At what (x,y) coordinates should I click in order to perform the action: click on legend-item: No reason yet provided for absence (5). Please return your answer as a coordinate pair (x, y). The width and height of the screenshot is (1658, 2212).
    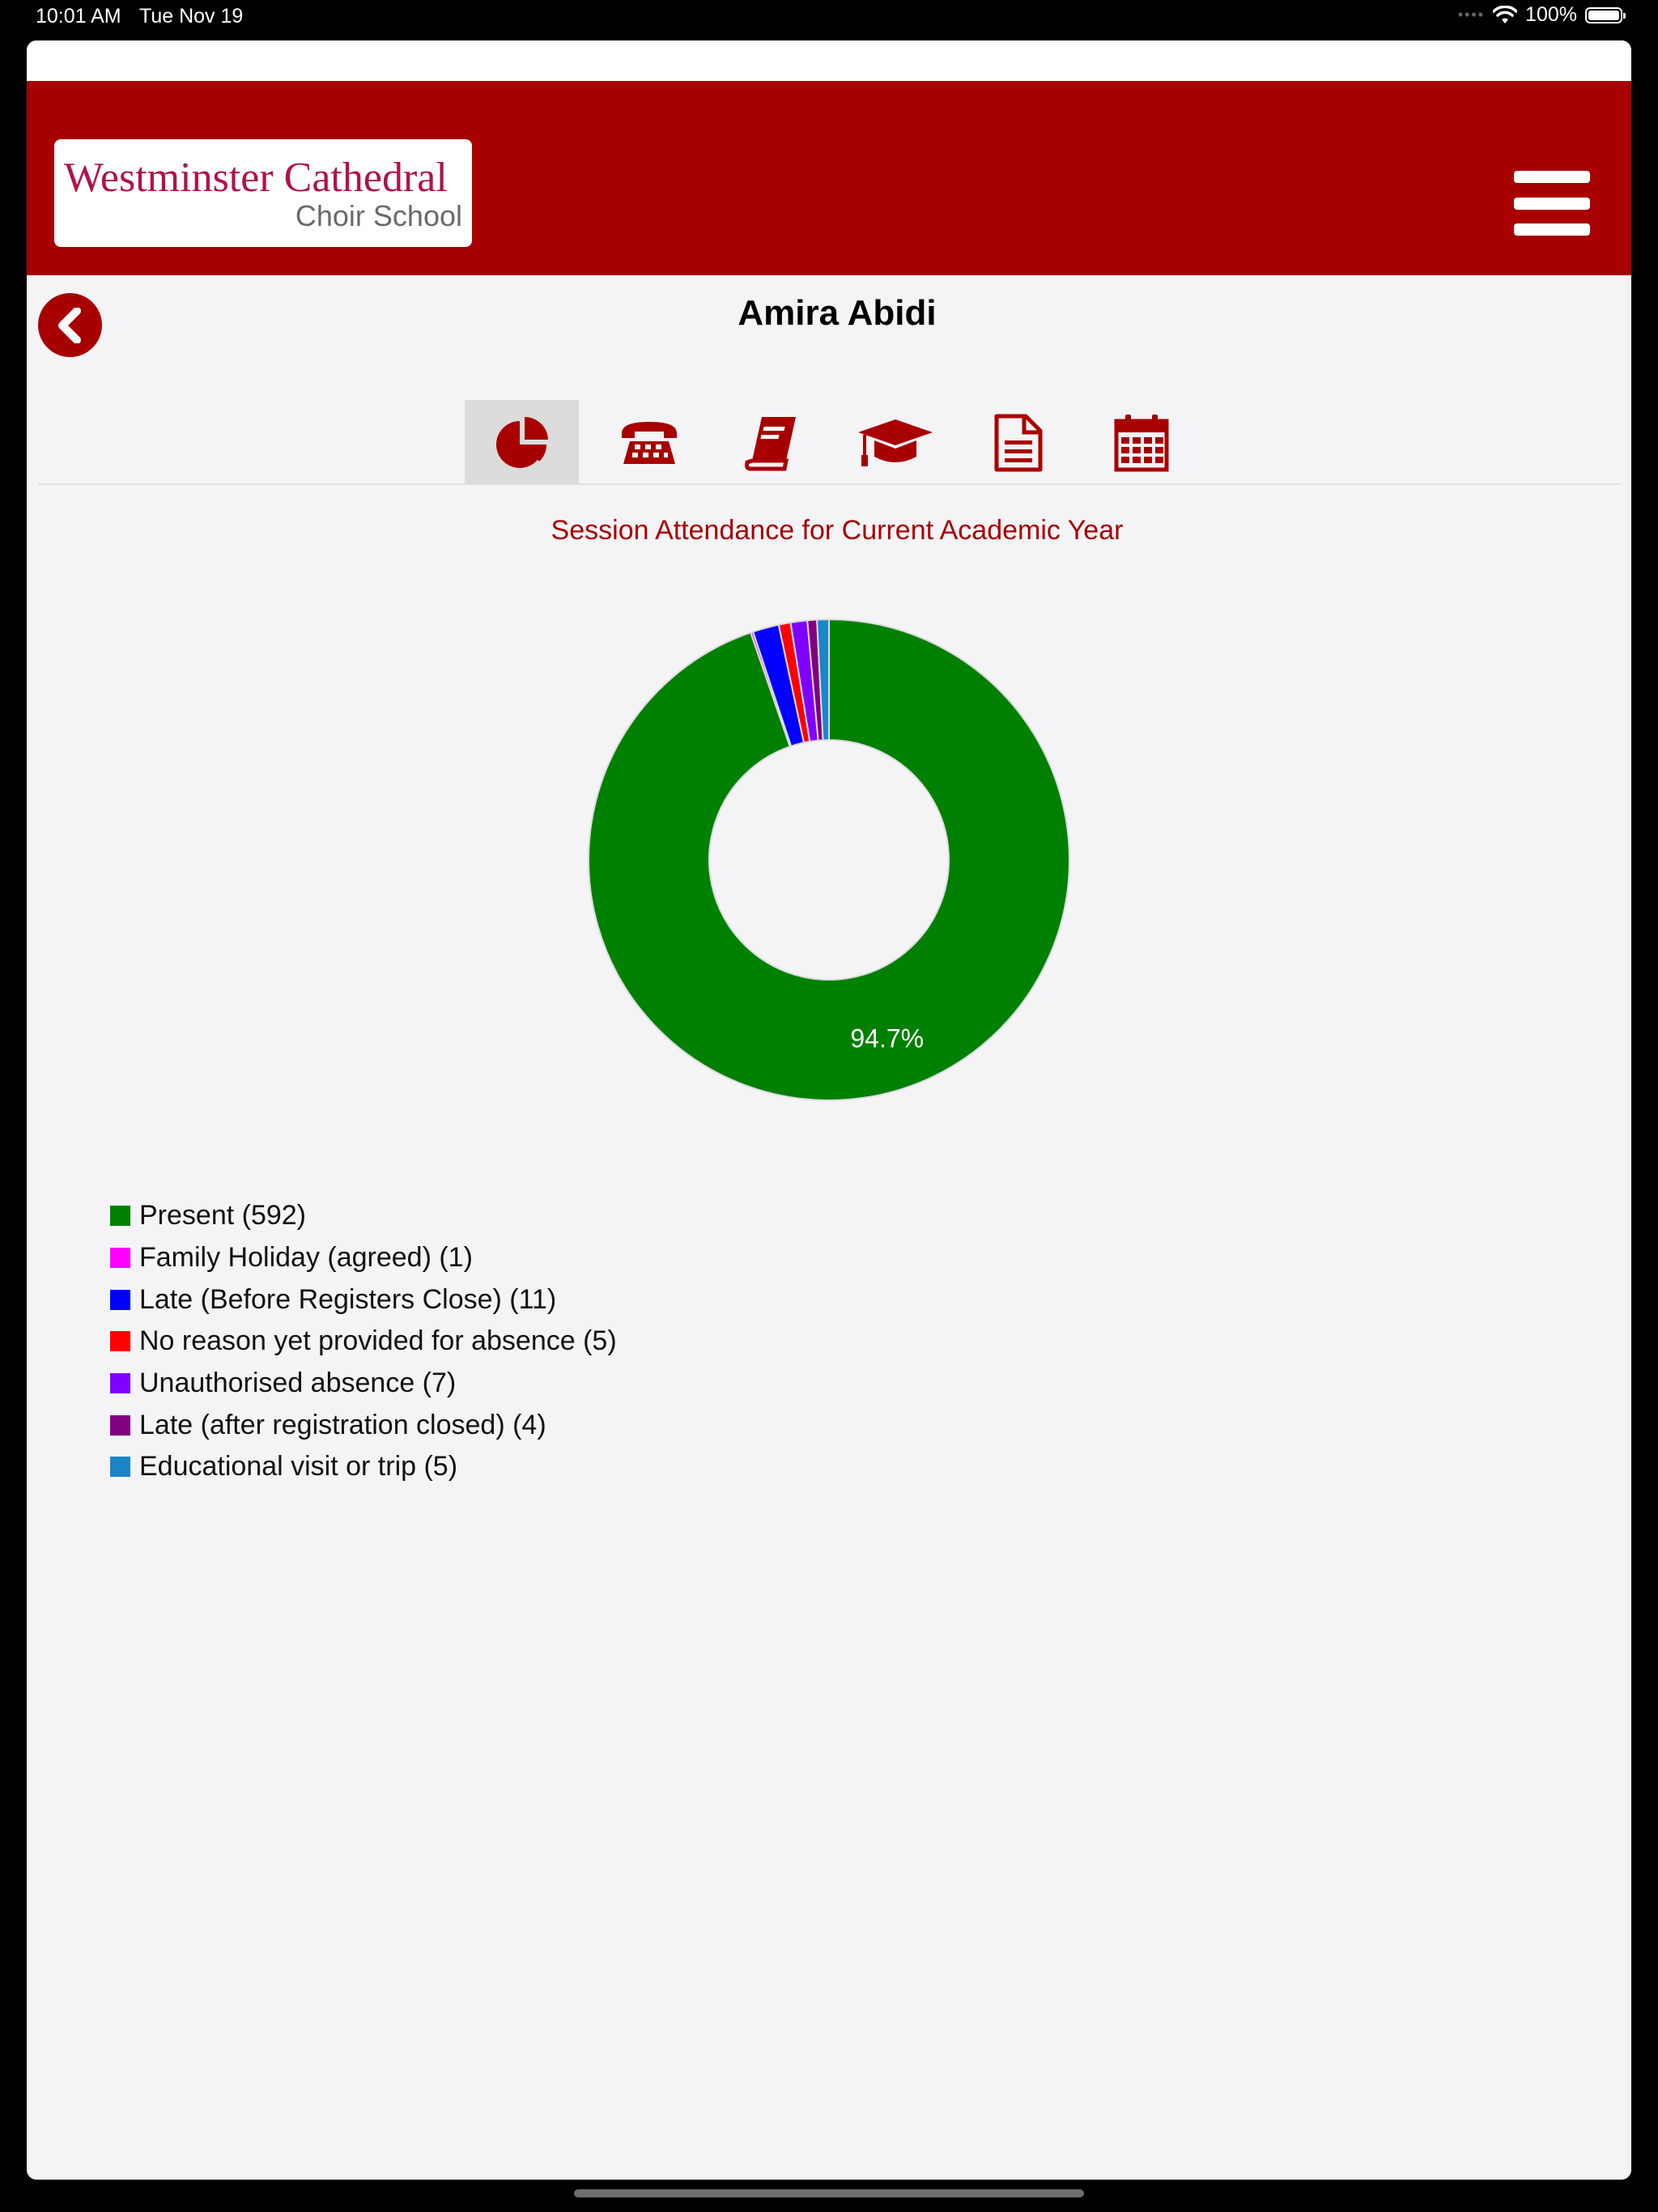
    Looking at the image, I should click on (363, 1342).